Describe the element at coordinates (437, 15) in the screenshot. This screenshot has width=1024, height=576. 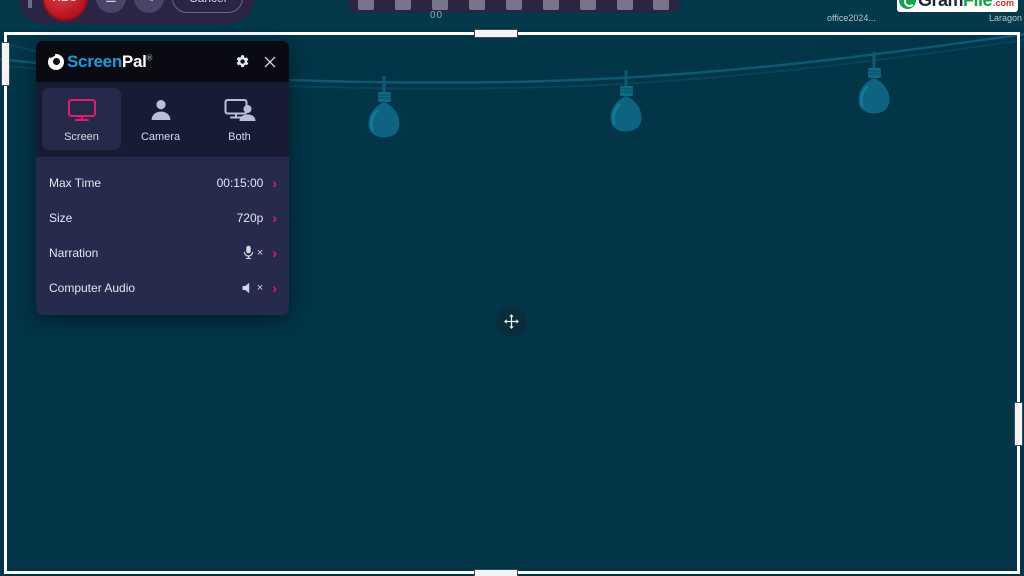
I see `toolbar-caption: 00` at that location.